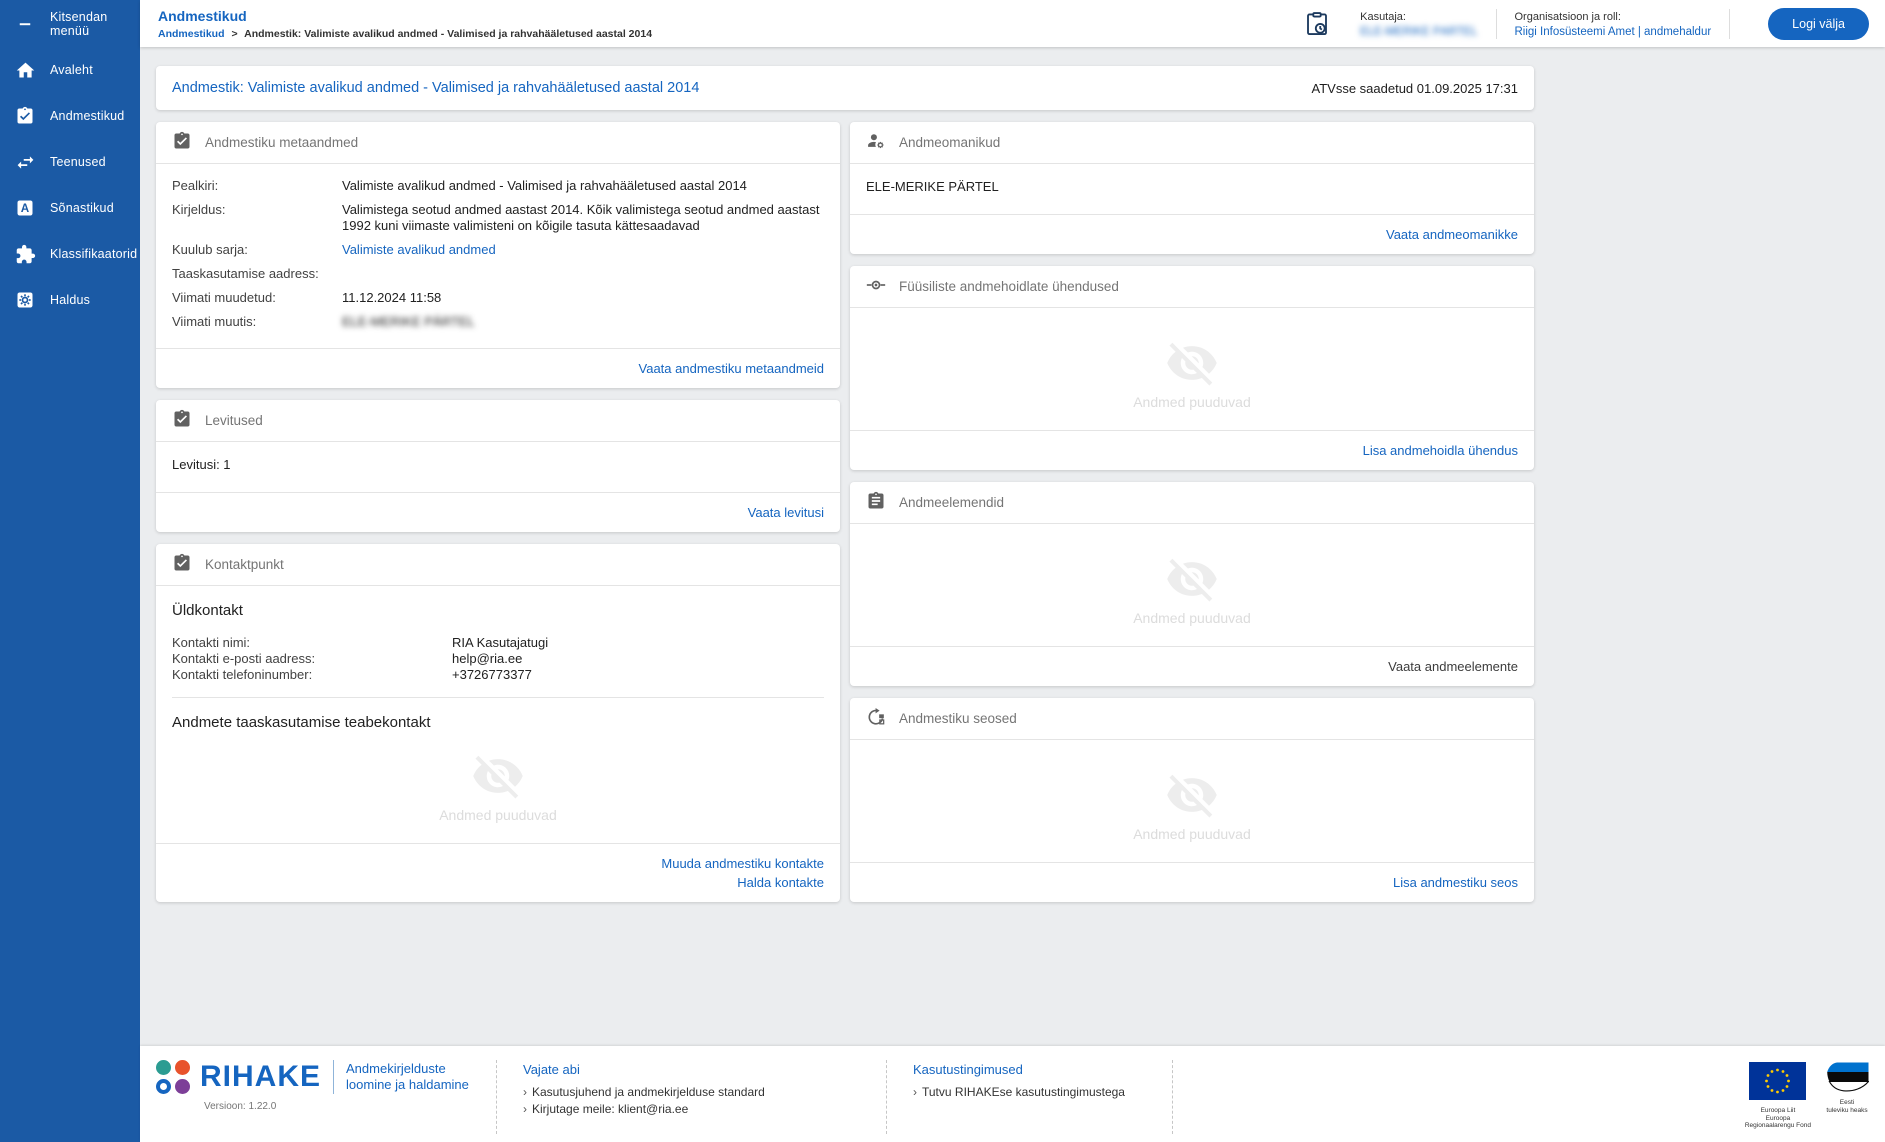 This screenshot has height=1142, width=1885. I want to click on sidebar-item-classifiers: Klassifikaatorid, so click(70, 254).